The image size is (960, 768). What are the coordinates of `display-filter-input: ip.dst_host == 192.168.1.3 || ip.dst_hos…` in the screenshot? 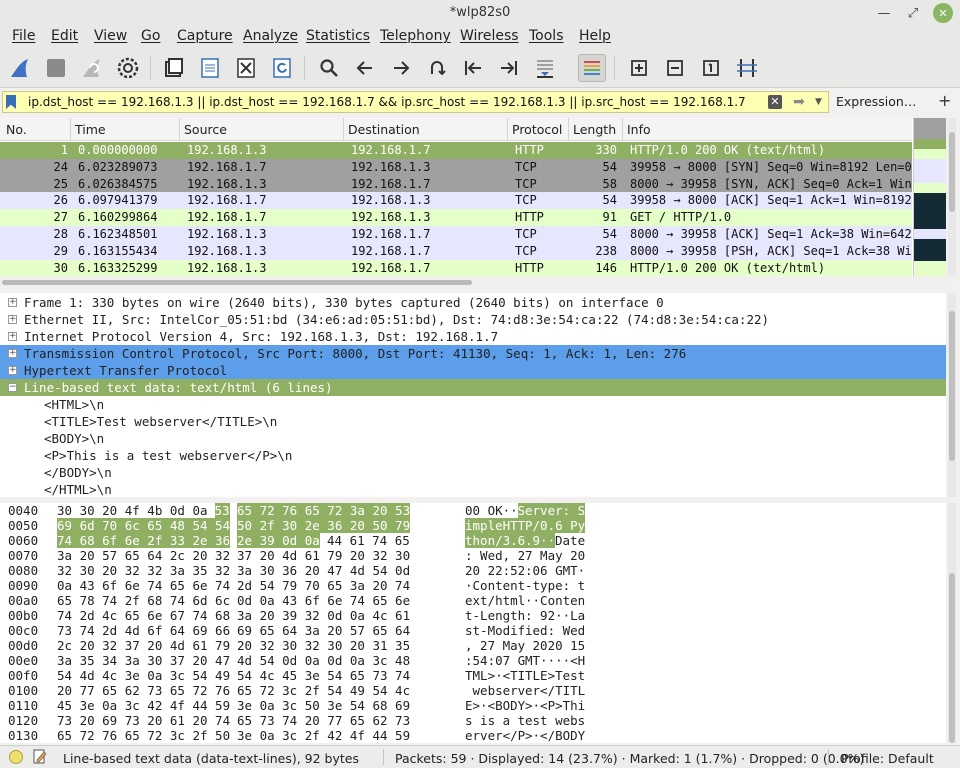 It's located at (415, 102).